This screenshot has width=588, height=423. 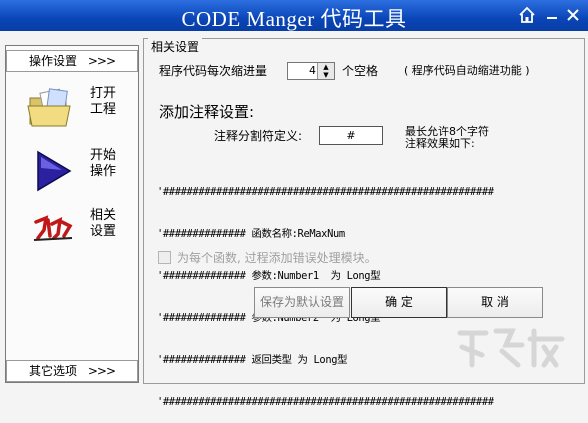 What do you see at coordinates (251, 234) in the screenshot?
I see `preview-line: '############## 函数名称:ReMaxNum` at bounding box center [251, 234].